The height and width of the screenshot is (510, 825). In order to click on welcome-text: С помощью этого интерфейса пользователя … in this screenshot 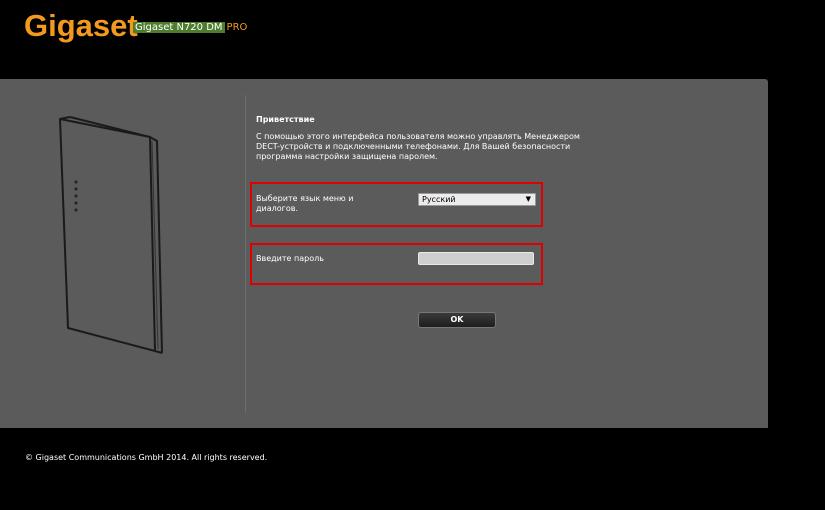, I will do `click(418, 146)`.